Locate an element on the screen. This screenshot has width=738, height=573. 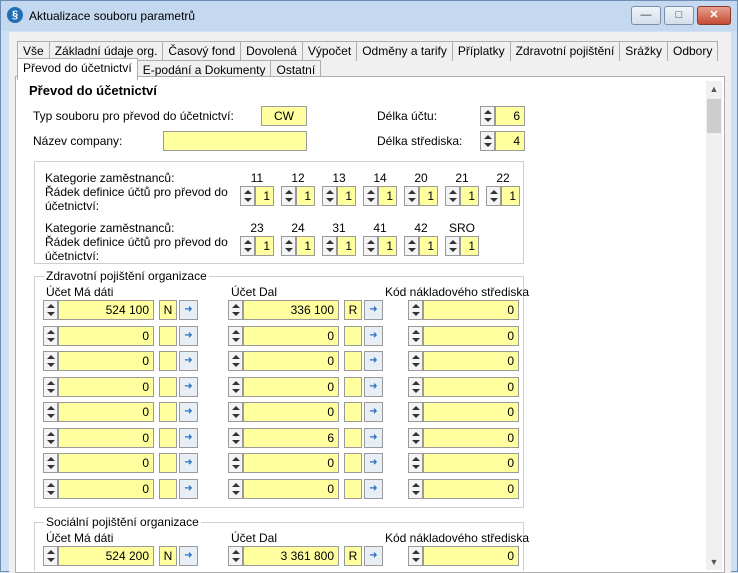
close-button: ✕ is located at coordinates (714, 15).